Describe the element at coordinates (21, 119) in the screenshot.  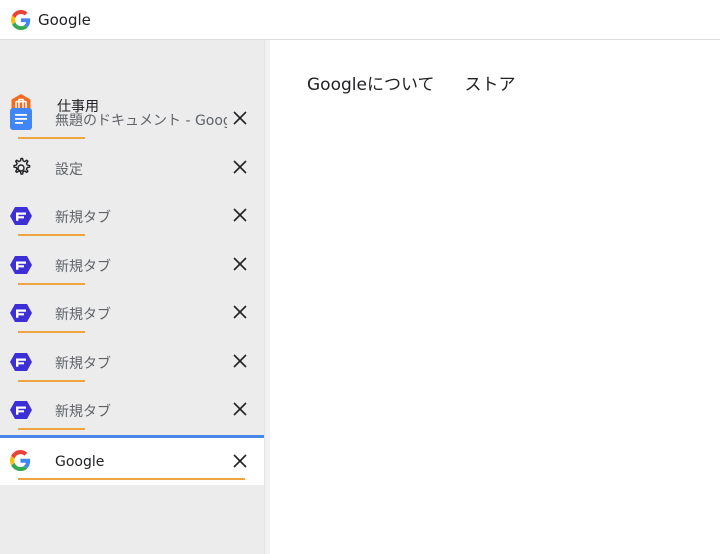
I see `google-docs-icon` at that location.